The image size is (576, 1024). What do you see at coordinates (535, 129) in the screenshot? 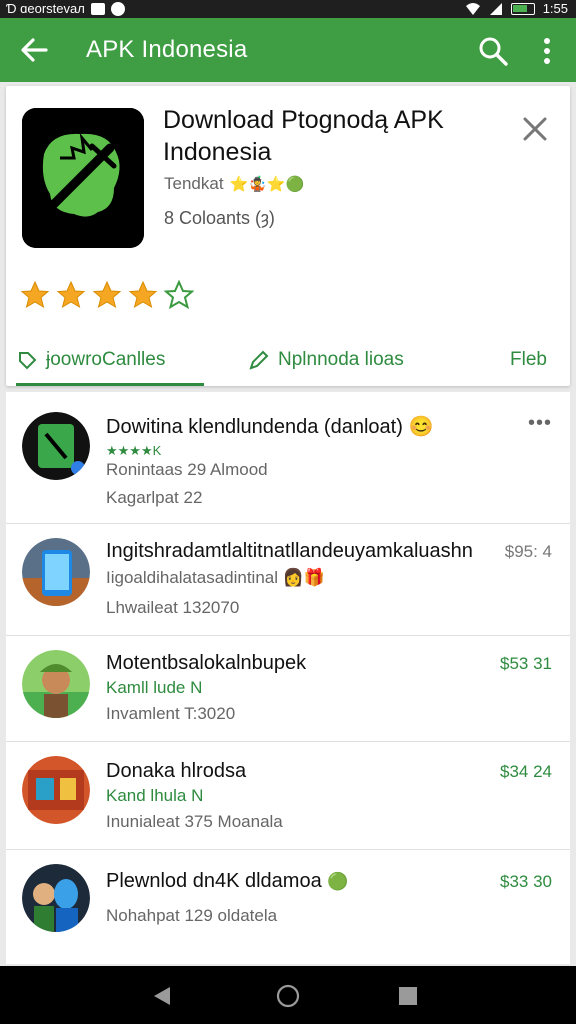
I see `close-icon` at bounding box center [535, 129].